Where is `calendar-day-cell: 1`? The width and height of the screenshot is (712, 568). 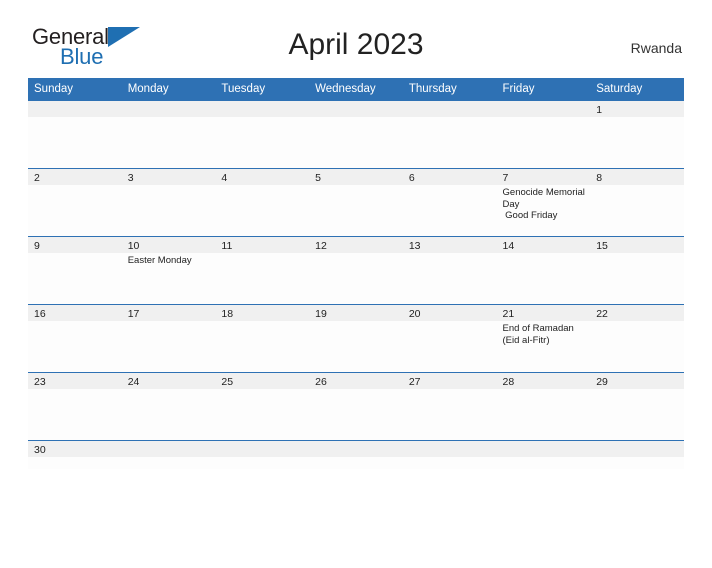
calendar-day-cell: 1 is located at coordinates (637, 134).